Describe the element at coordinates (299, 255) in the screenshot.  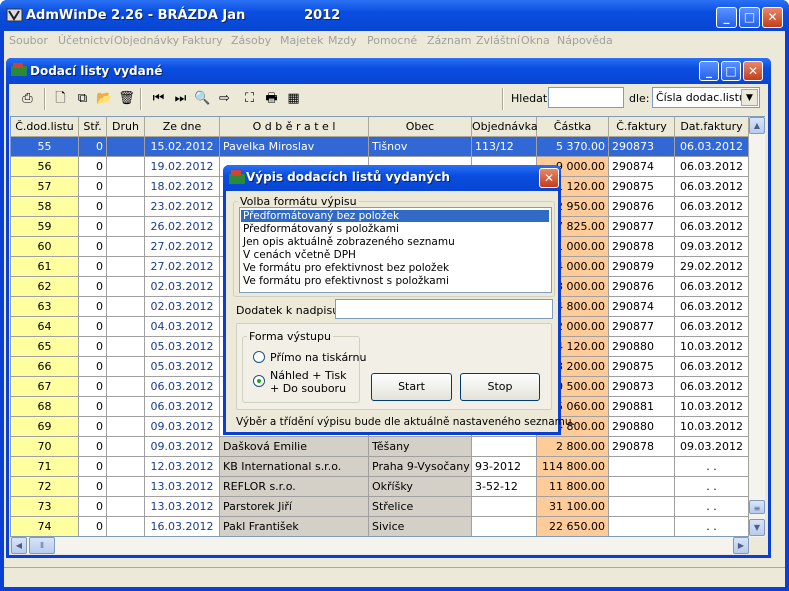
I see `format-option: V cenách včetně DPH` at that location.